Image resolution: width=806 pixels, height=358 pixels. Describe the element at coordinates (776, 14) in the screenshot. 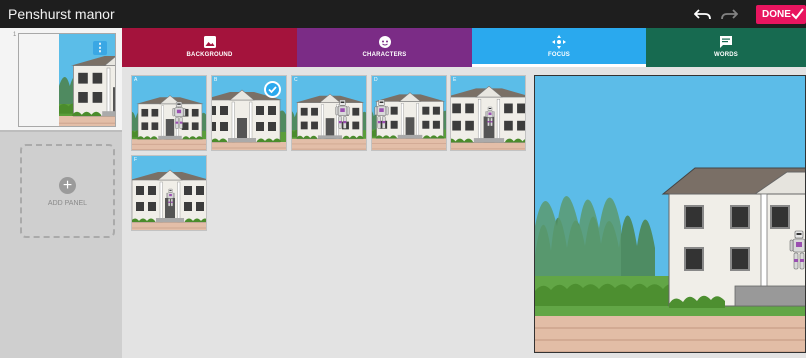

I see `done-label: DONE` at that location.